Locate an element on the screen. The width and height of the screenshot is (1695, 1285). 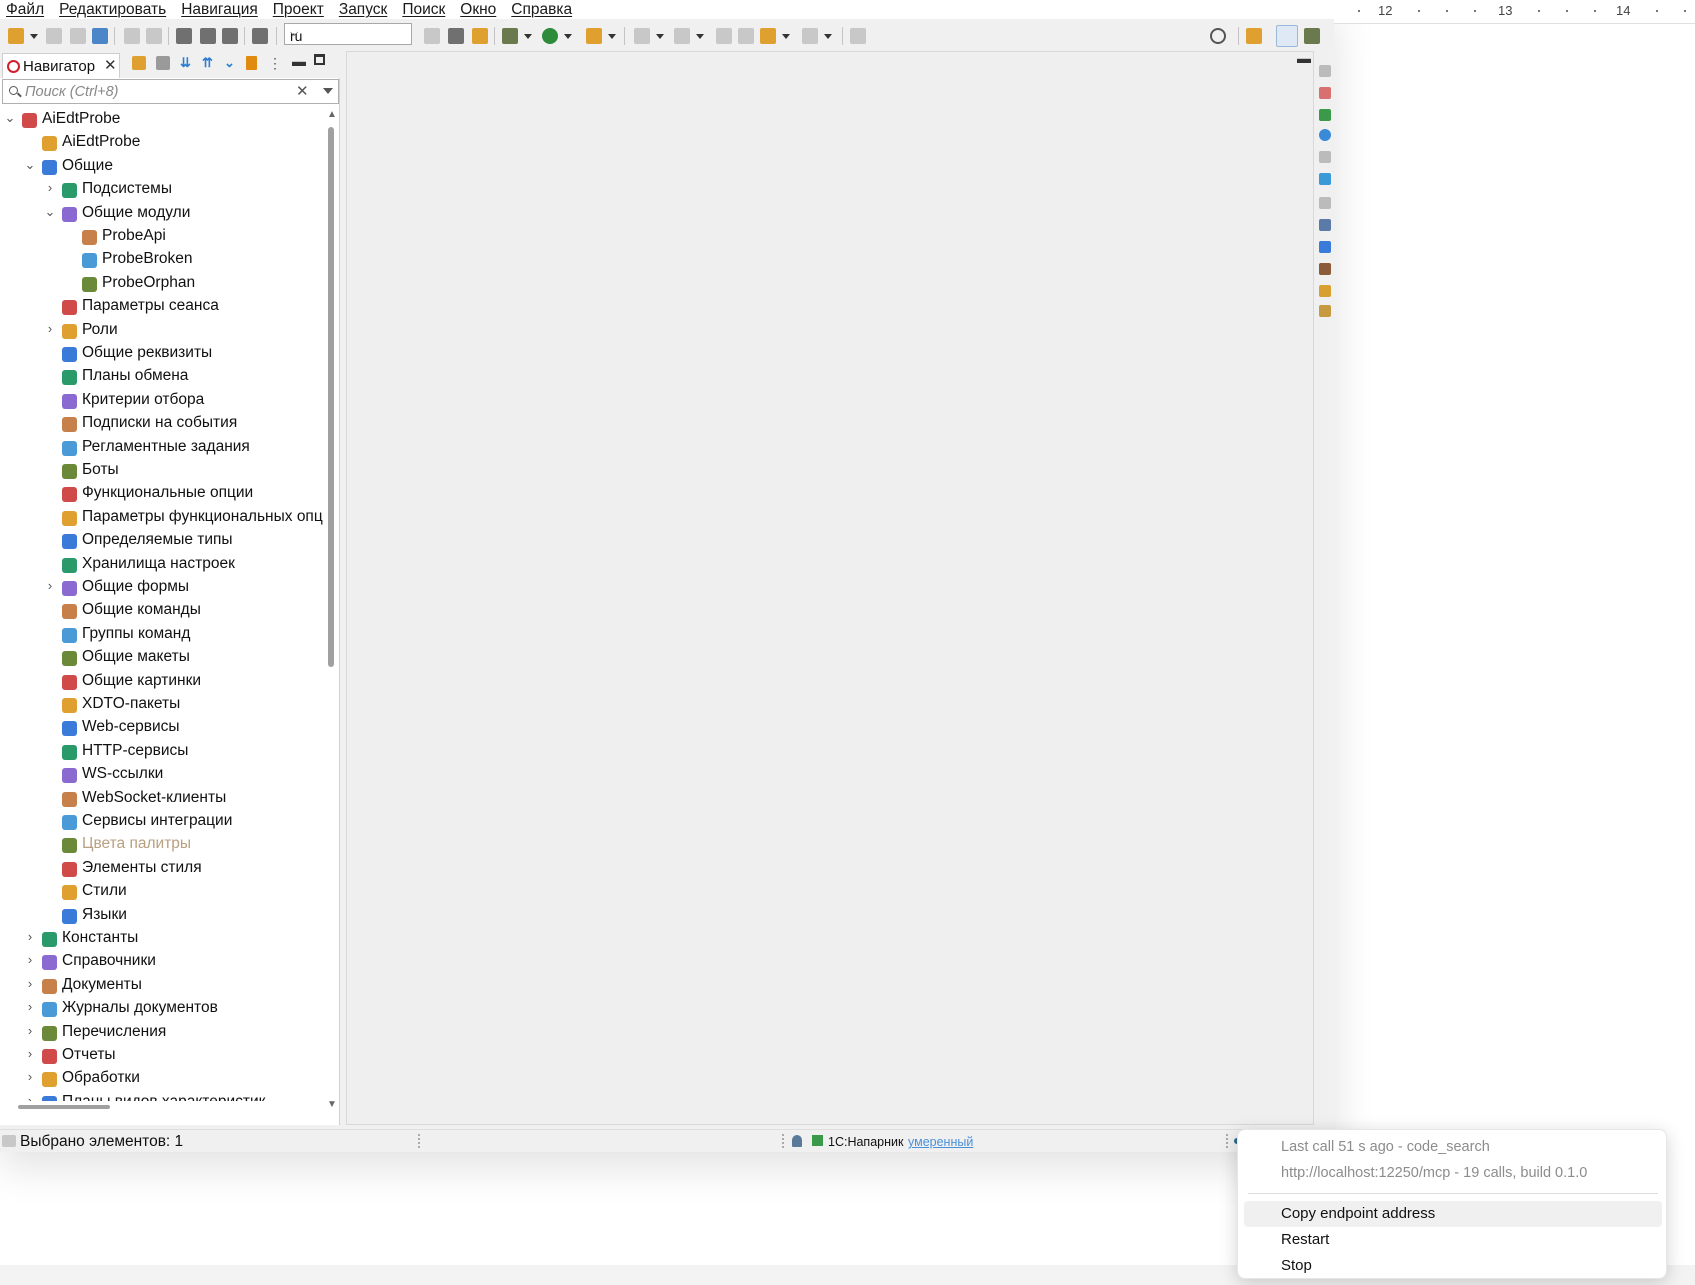
pin-editor-icon is located at coordinates (858, 36).